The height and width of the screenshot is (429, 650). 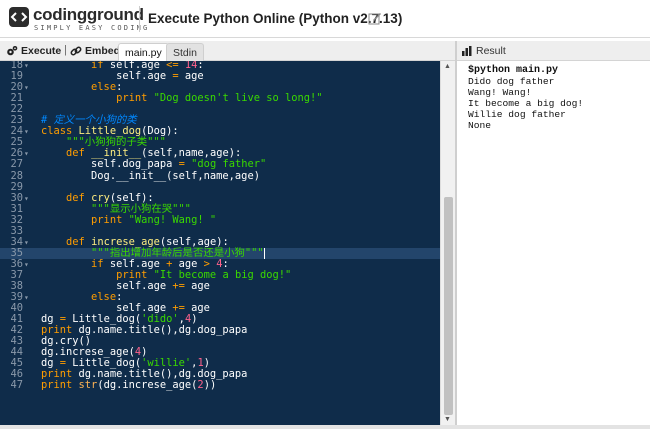 I want to click on embed-button: Embed, so click(x=95, y=51).